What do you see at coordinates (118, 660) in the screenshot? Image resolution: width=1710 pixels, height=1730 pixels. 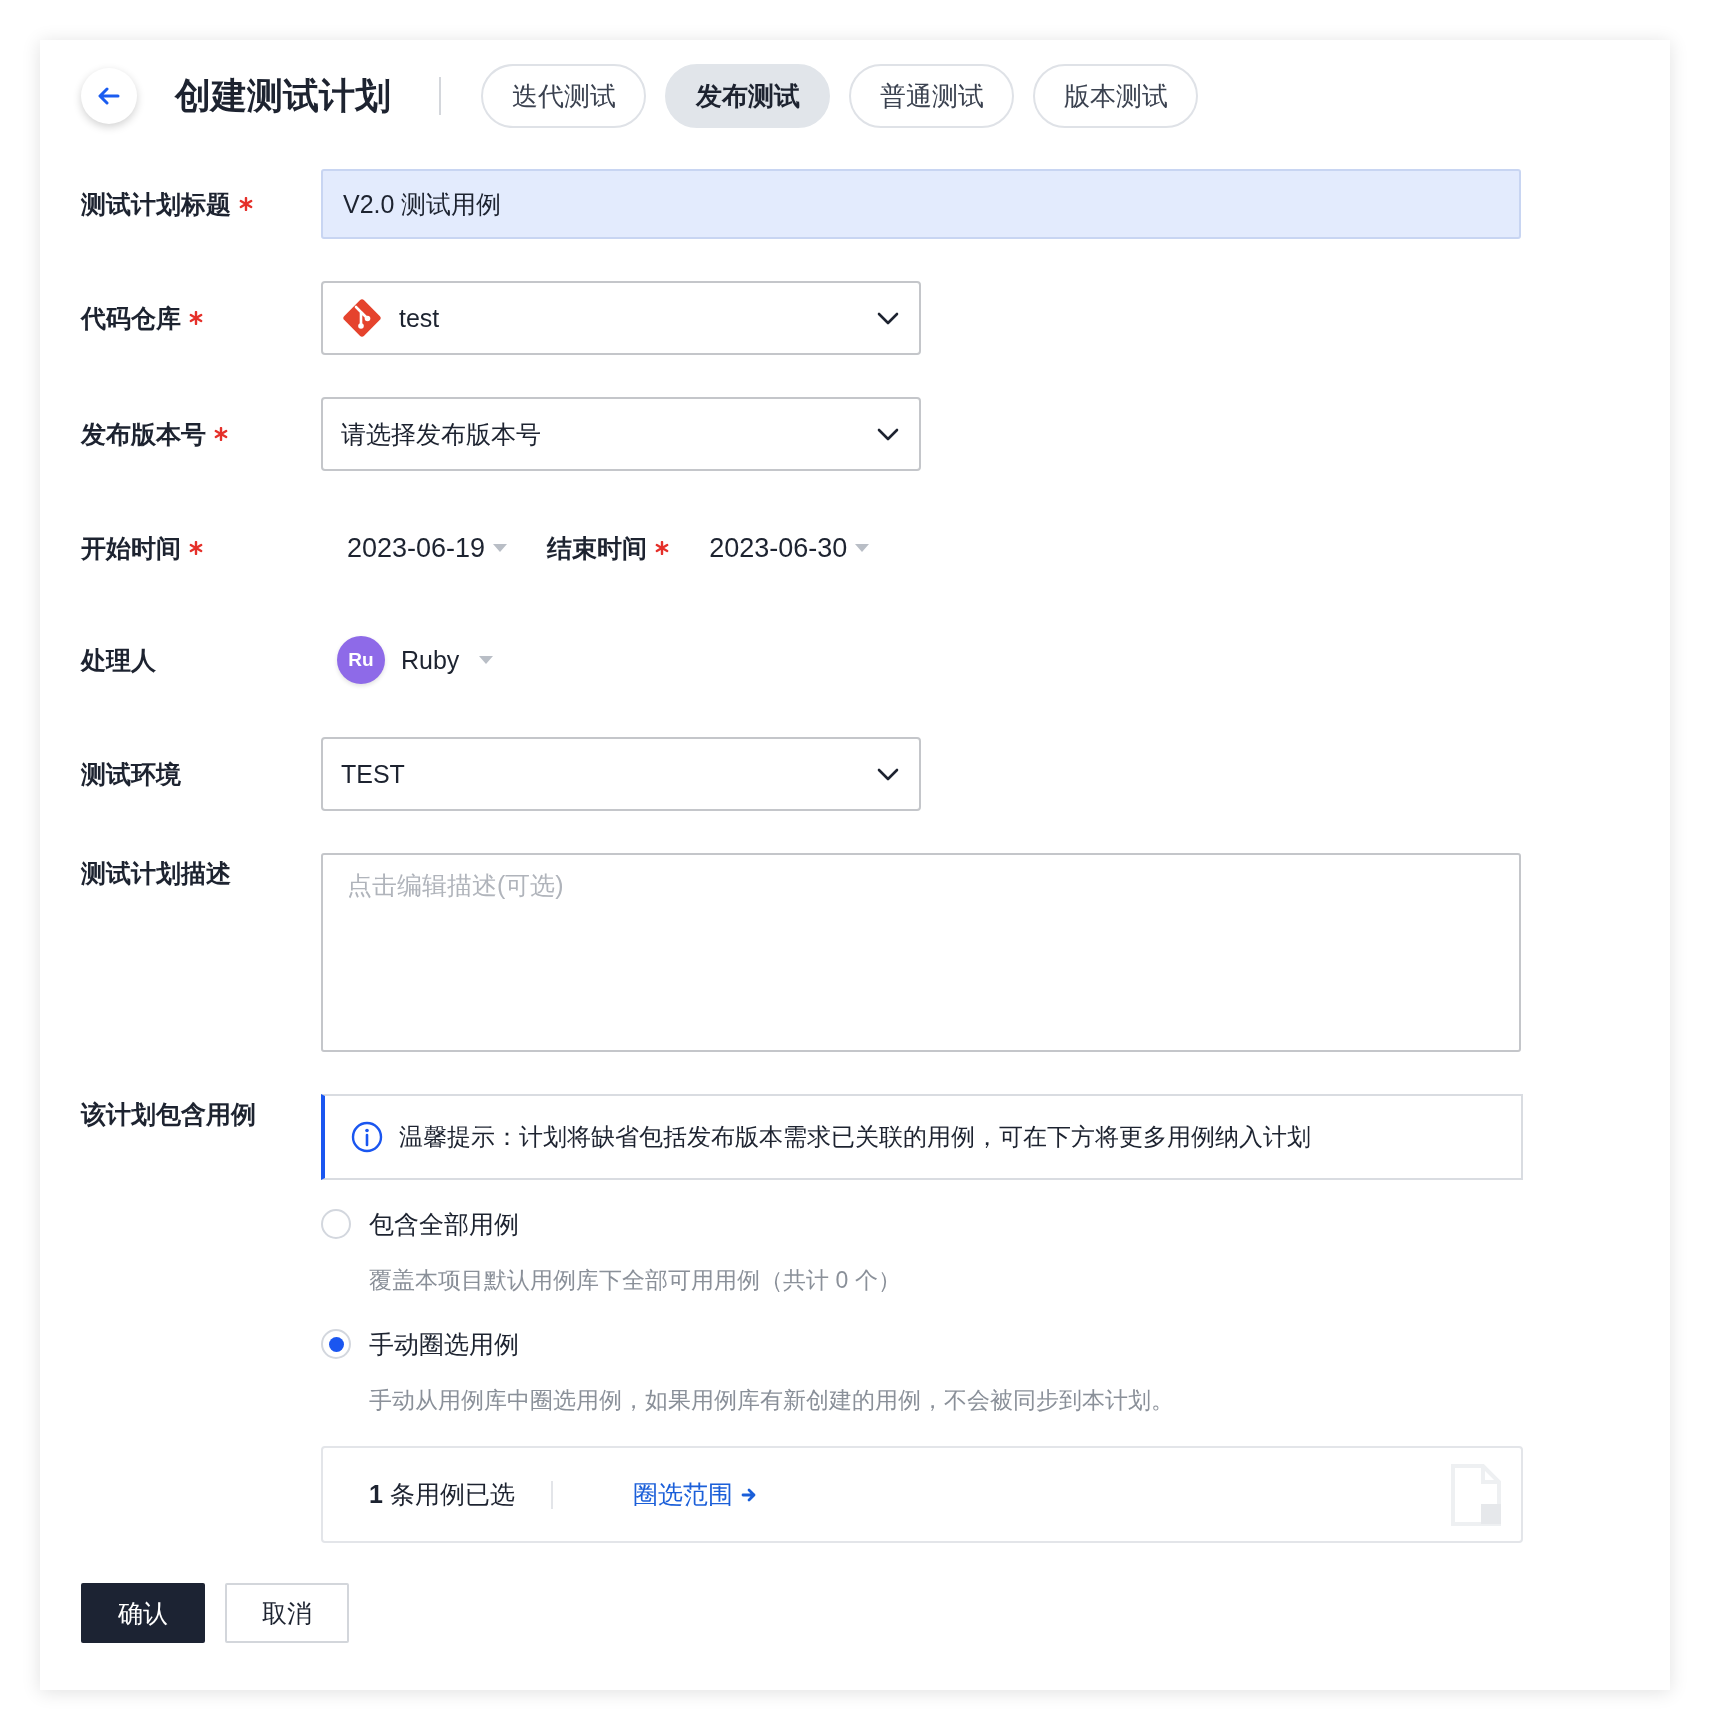 I see `field-label: 处理人` at bounding box center [118, 660].